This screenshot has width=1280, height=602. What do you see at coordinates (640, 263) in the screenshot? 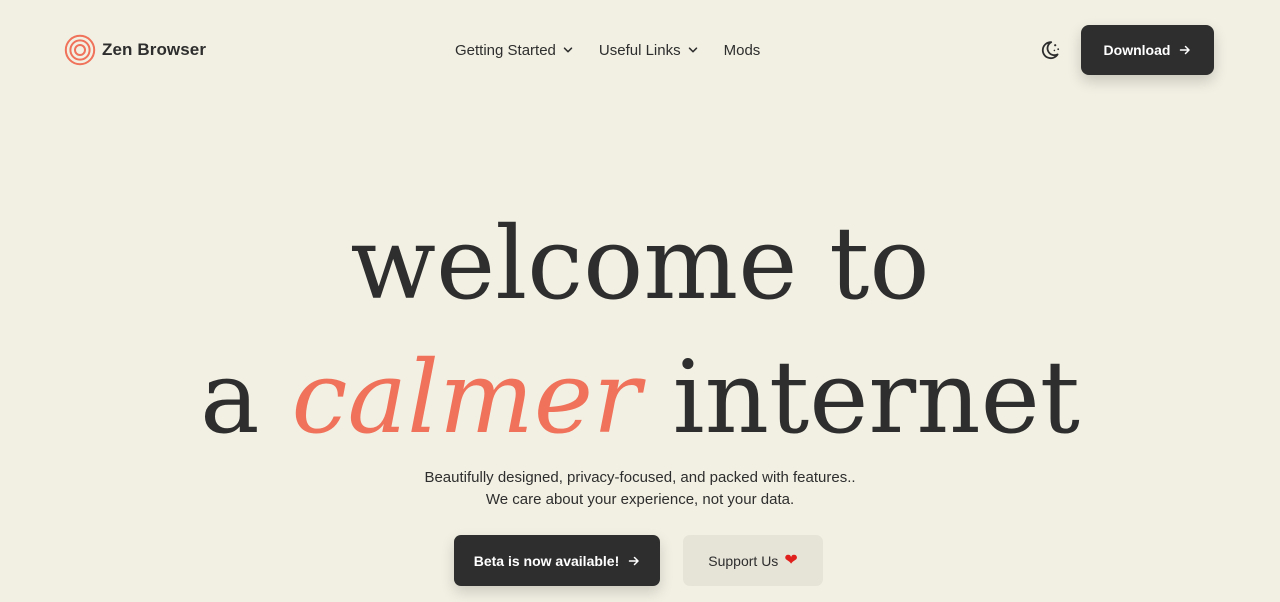
I see `hero-headline-line-1: welcome to` at bounding box center [640, 263].